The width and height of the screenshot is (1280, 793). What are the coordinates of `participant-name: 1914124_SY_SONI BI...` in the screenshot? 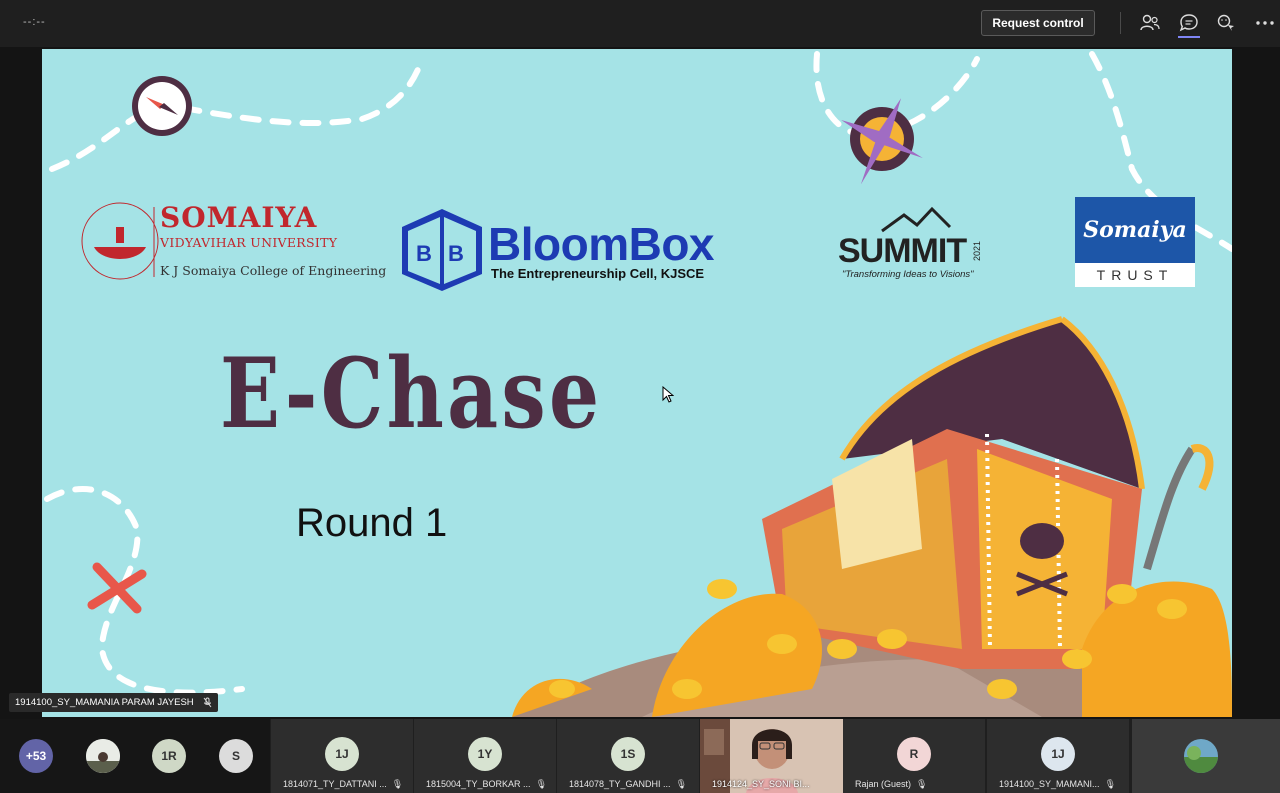 It's located at (761, 784).